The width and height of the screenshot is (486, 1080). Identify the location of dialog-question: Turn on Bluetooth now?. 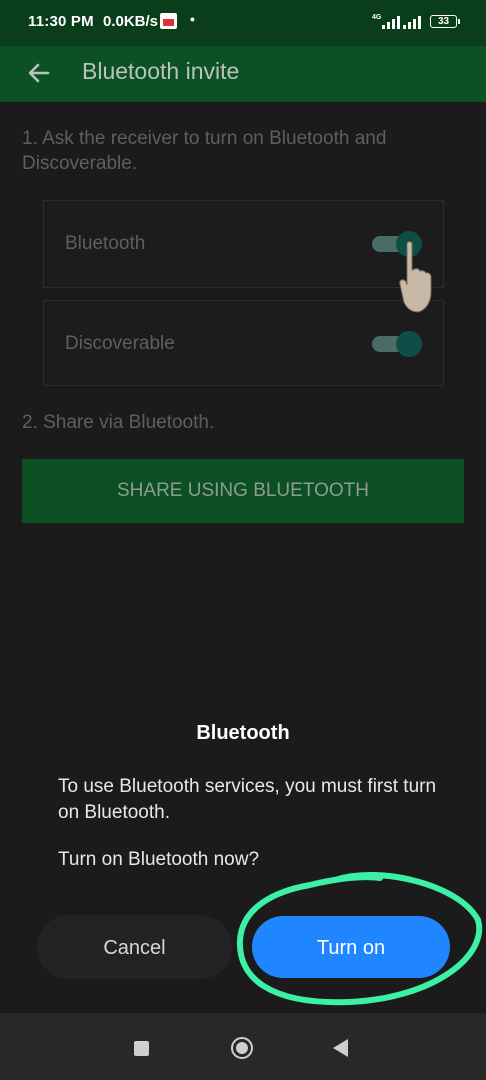
(159, 859).